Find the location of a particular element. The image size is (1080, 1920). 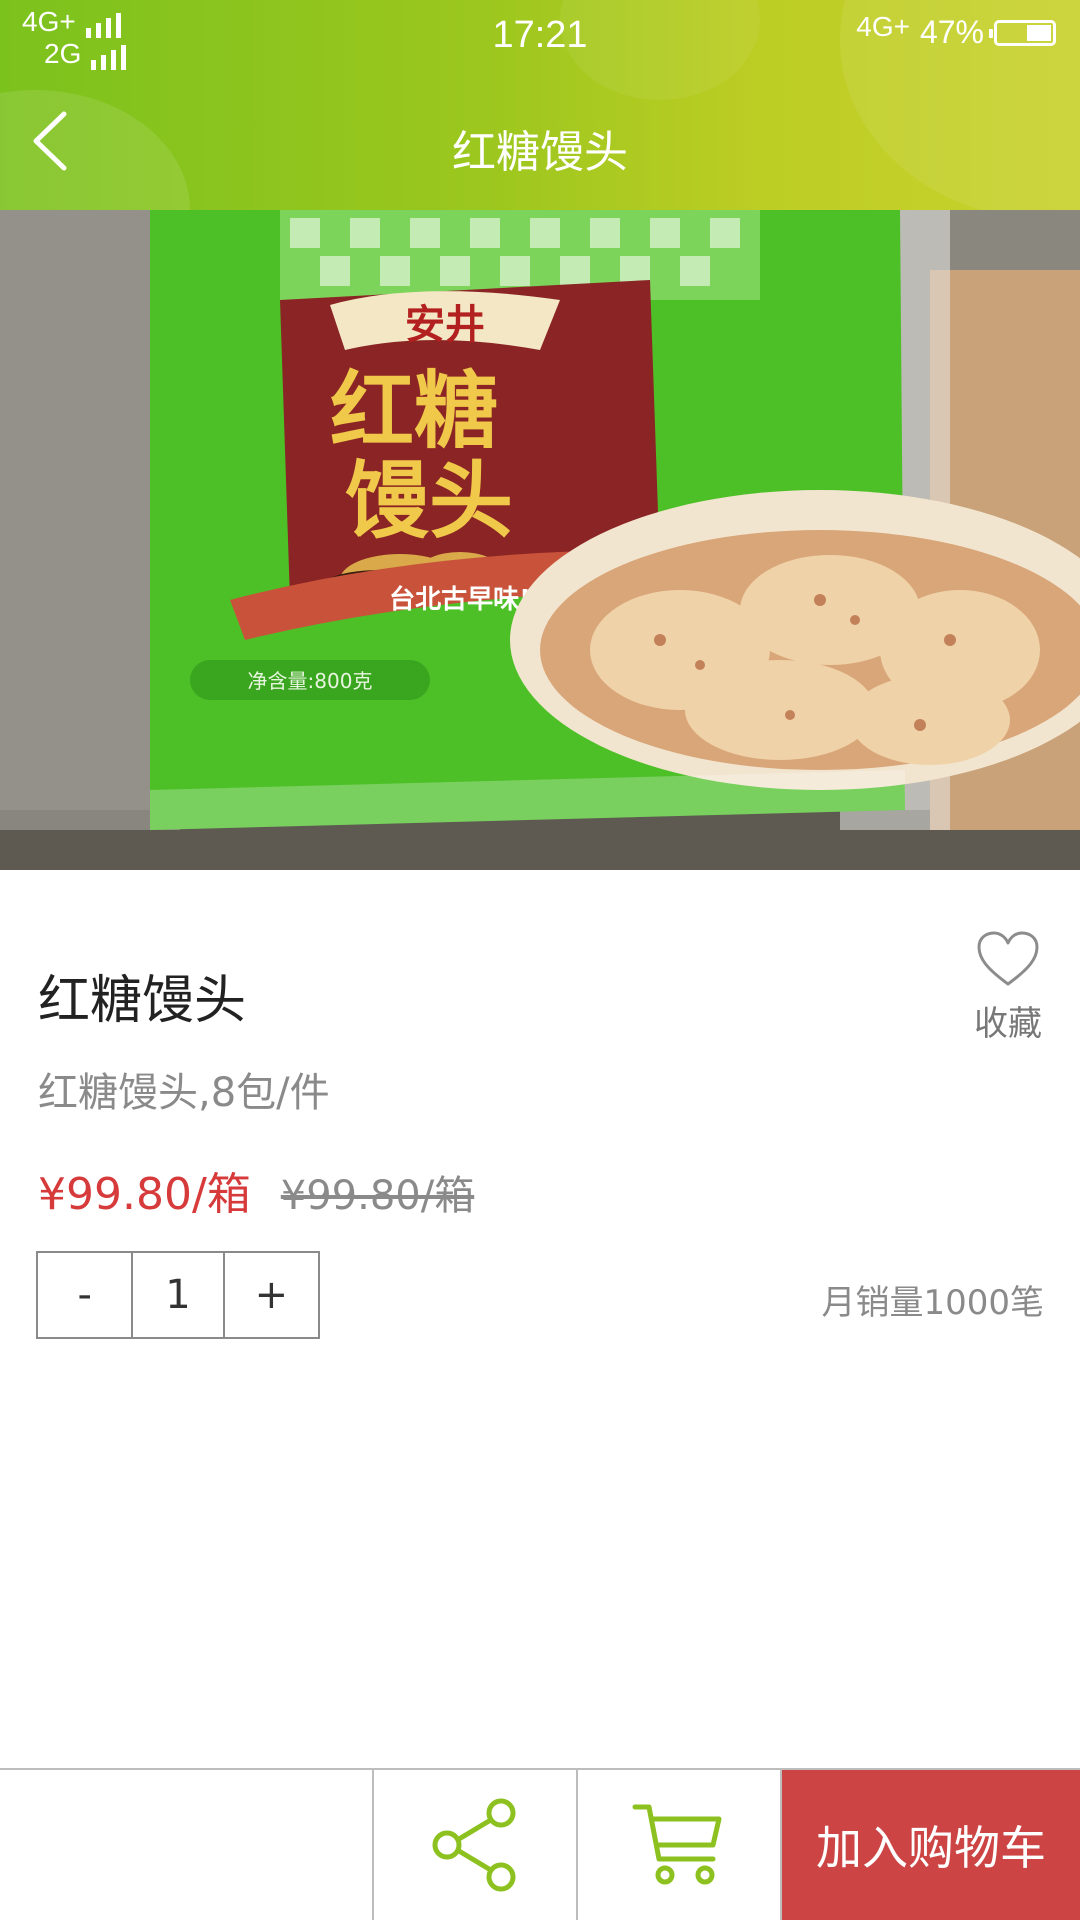

product-name: 红糖馒头 is located at coordinates (142, 1001).